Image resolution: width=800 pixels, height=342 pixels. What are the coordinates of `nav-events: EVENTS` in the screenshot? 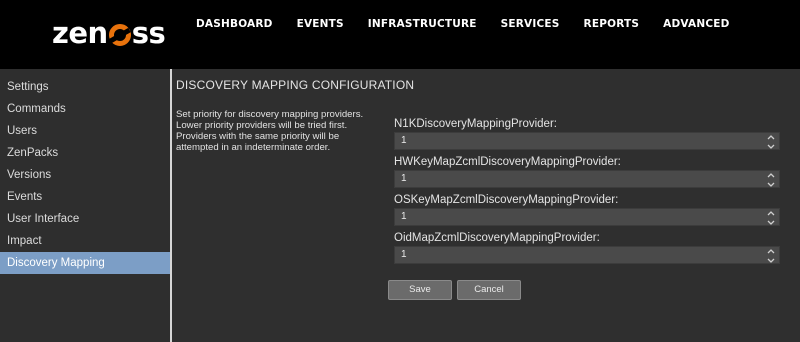 It's located at (320, 24).